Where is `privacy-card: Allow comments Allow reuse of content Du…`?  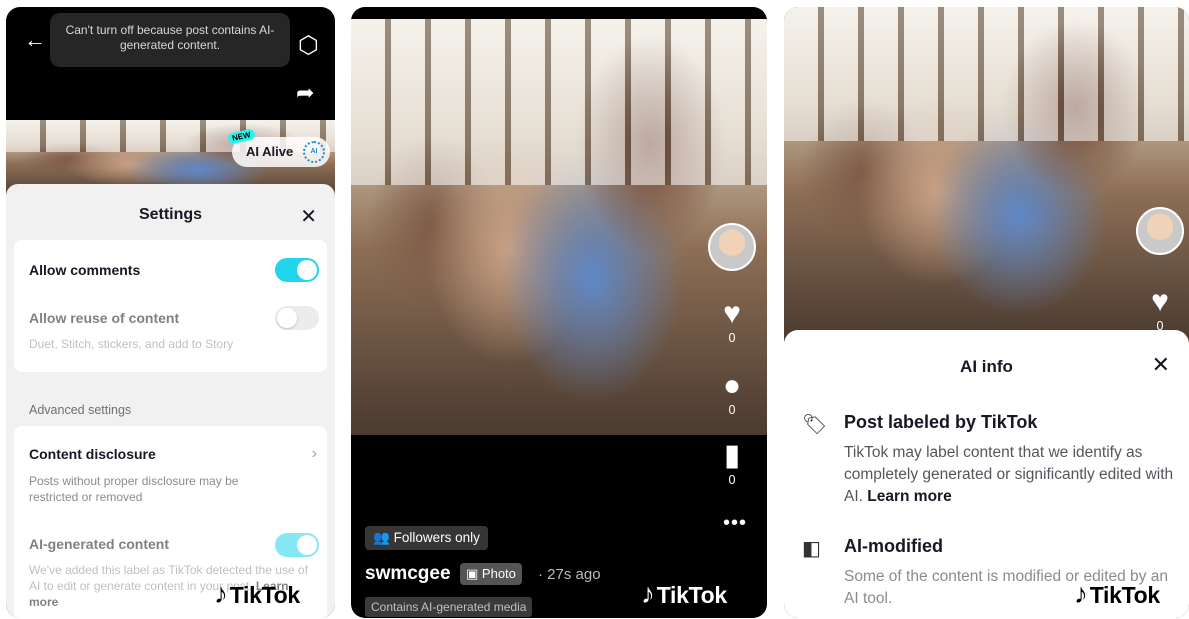
privacy-card: Allow comments Allow reuse of content Du… is located at coordinates (170, 306).